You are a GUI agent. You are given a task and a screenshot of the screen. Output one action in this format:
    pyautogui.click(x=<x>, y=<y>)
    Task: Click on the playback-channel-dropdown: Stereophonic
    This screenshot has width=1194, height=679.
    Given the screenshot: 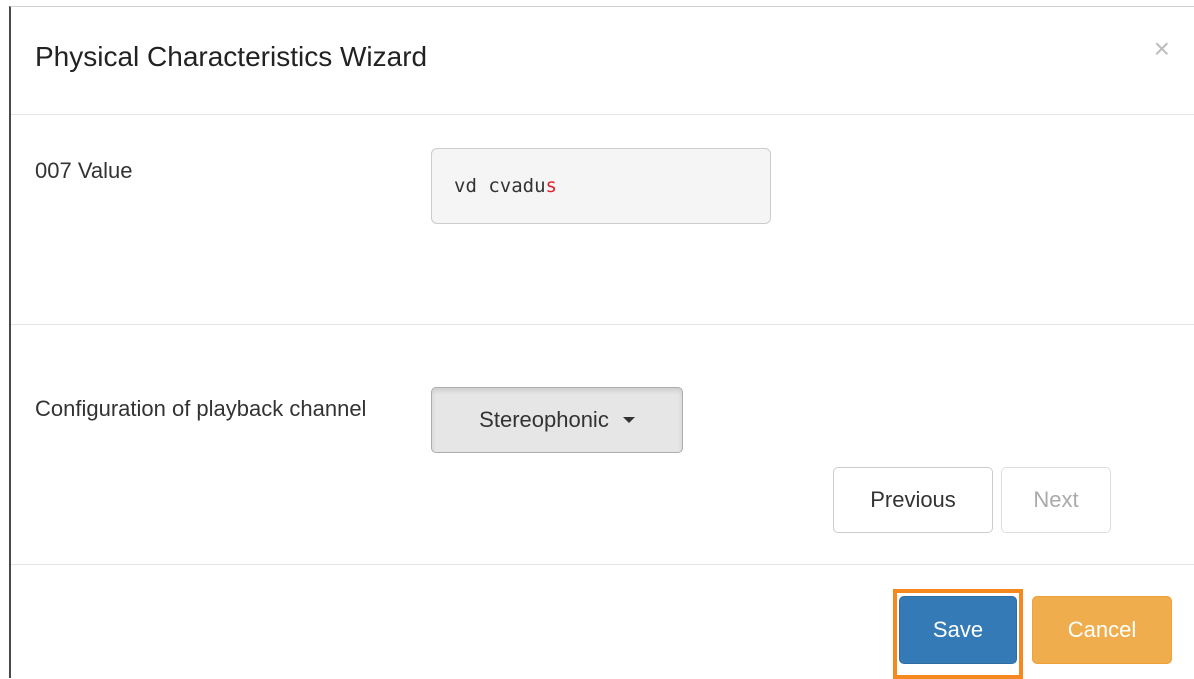 What is the action you would take?
    pyautogui.click(x=557, y=420)
    